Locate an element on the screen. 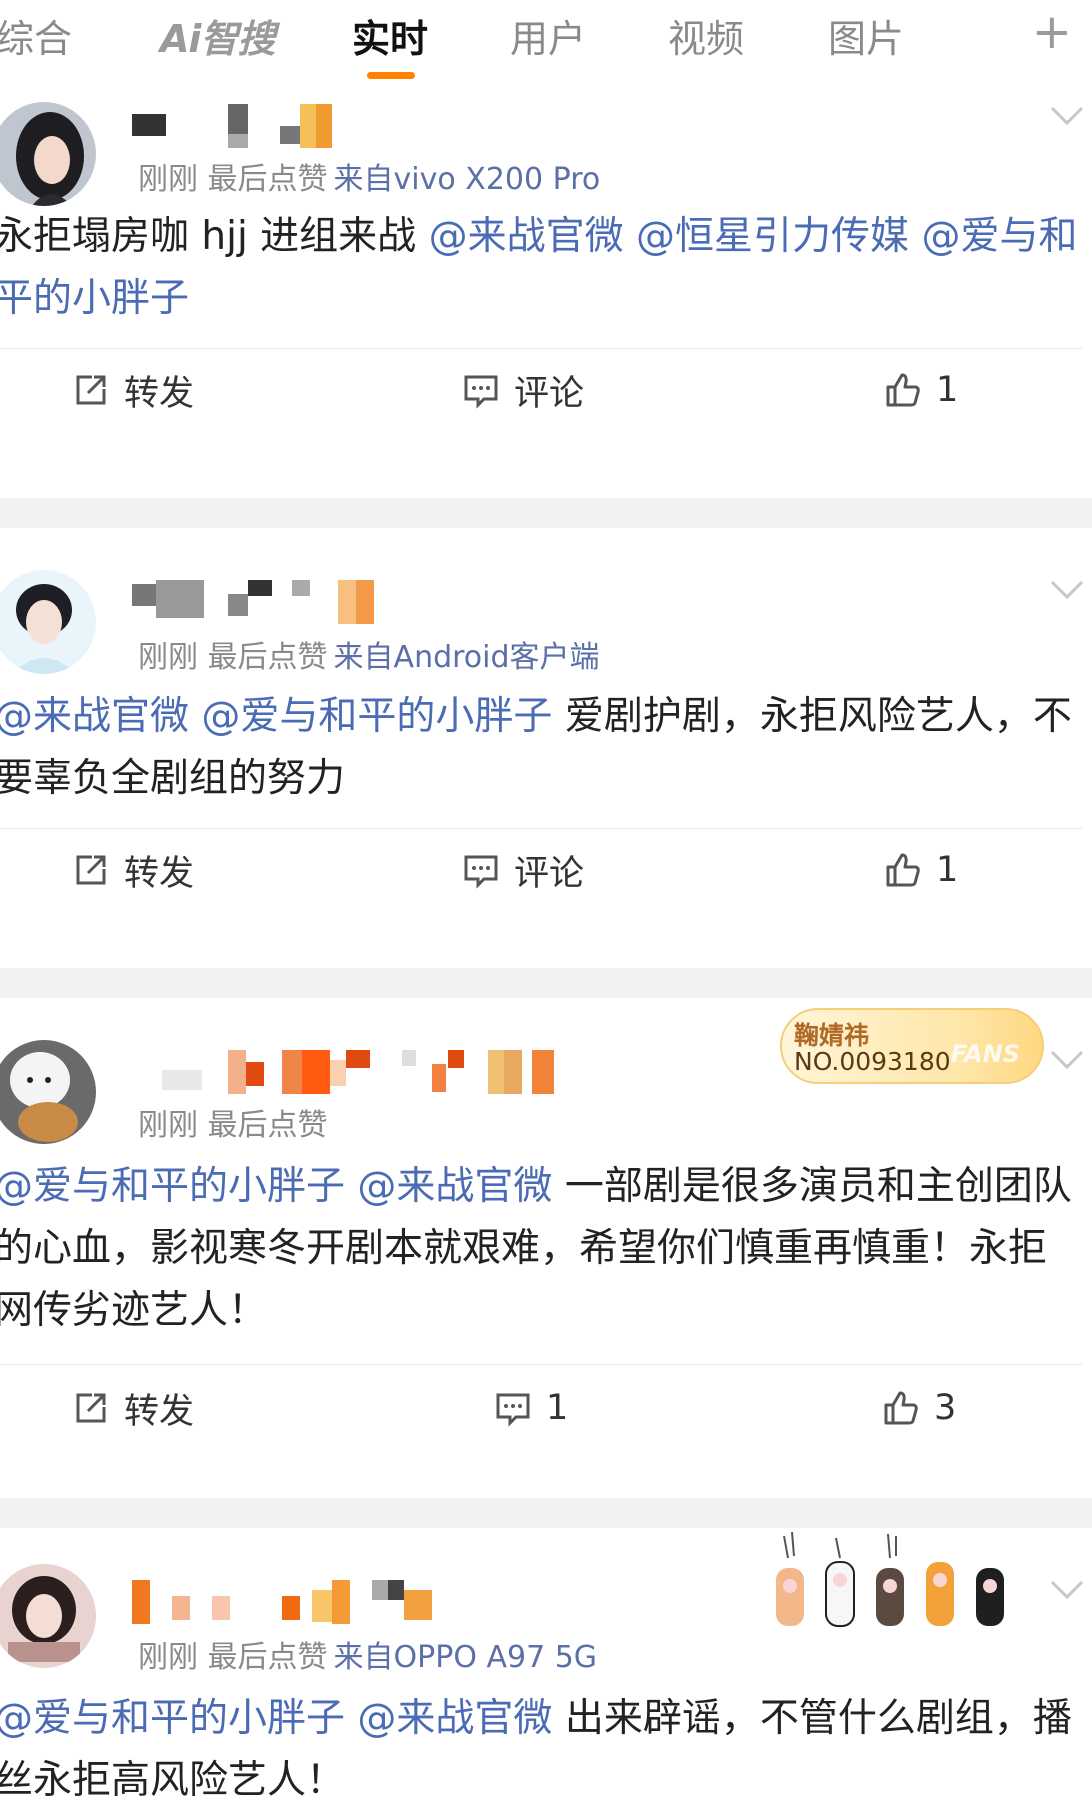 The width and height of the screenshot is (1092, 1812). tab-users: 用户 is located at coordinates (548, 35).